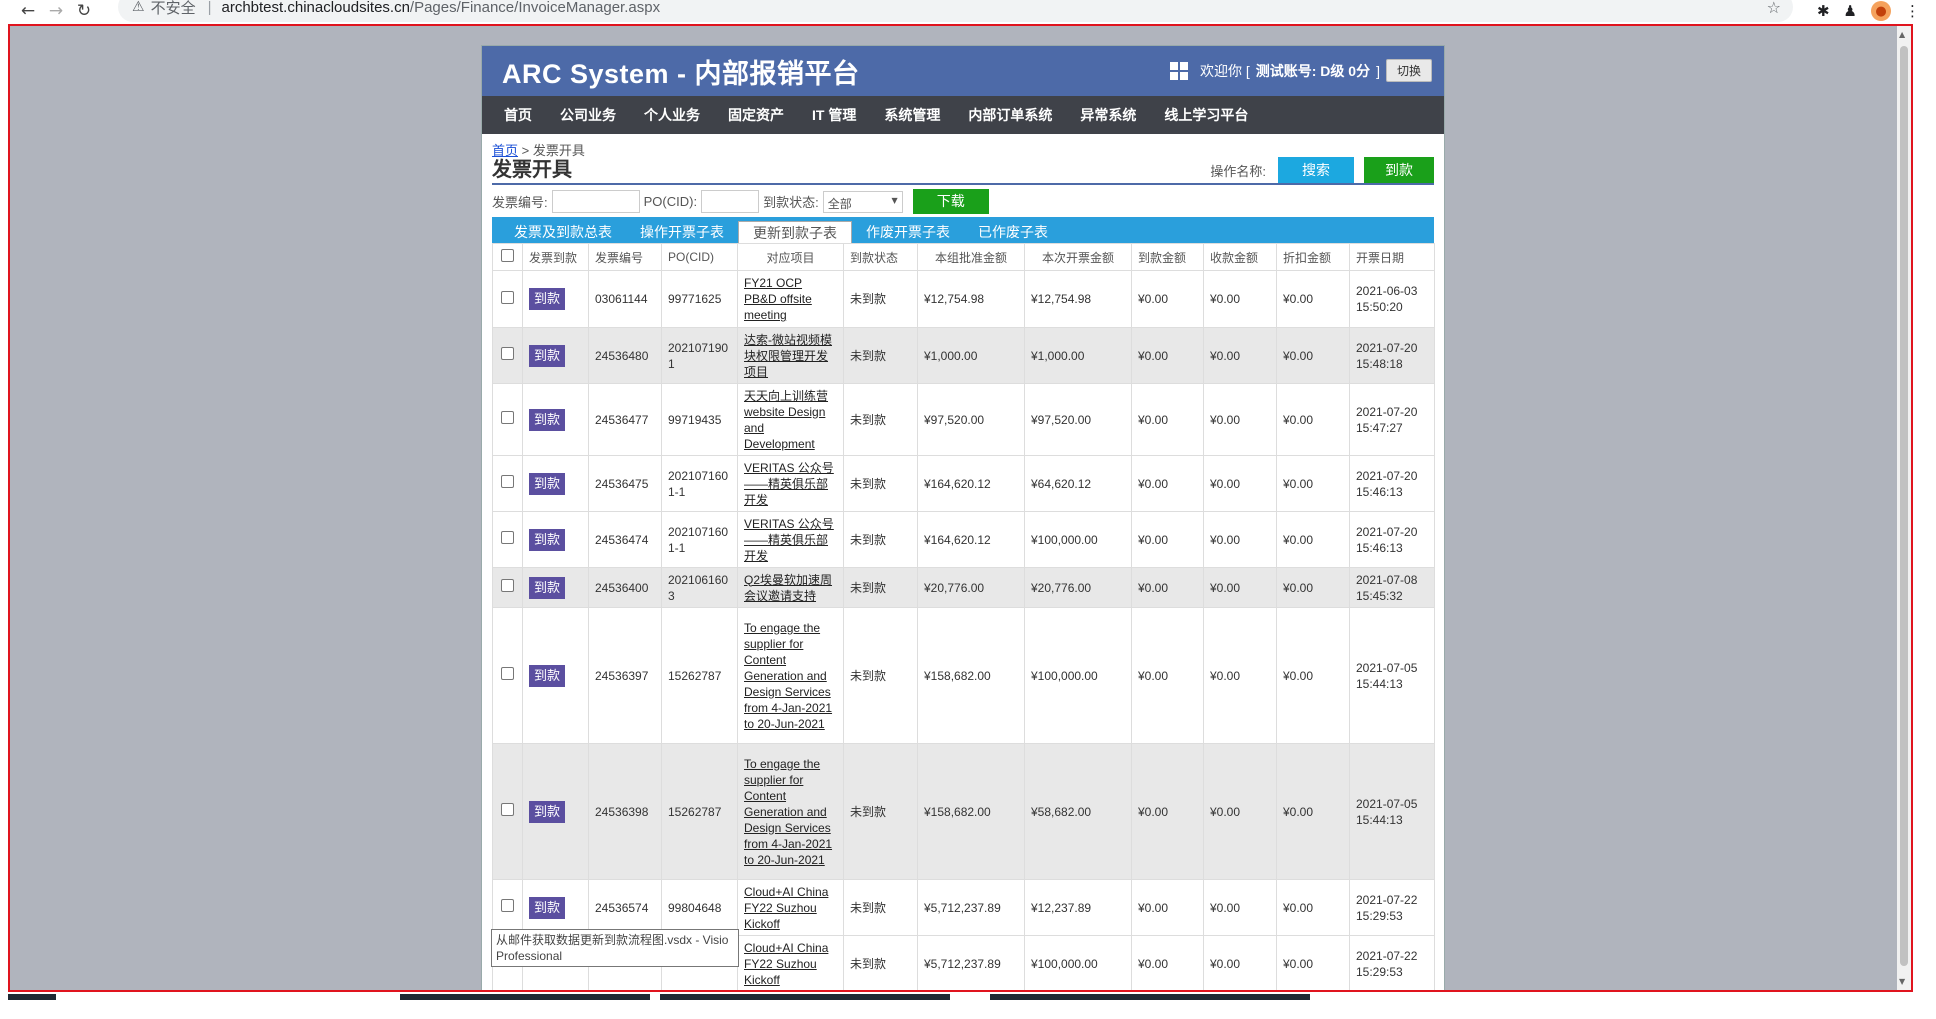 The width and height of the screenshot is (1936, 1019). I want to click on switch-account-button: 切换, so click(1408, 70).